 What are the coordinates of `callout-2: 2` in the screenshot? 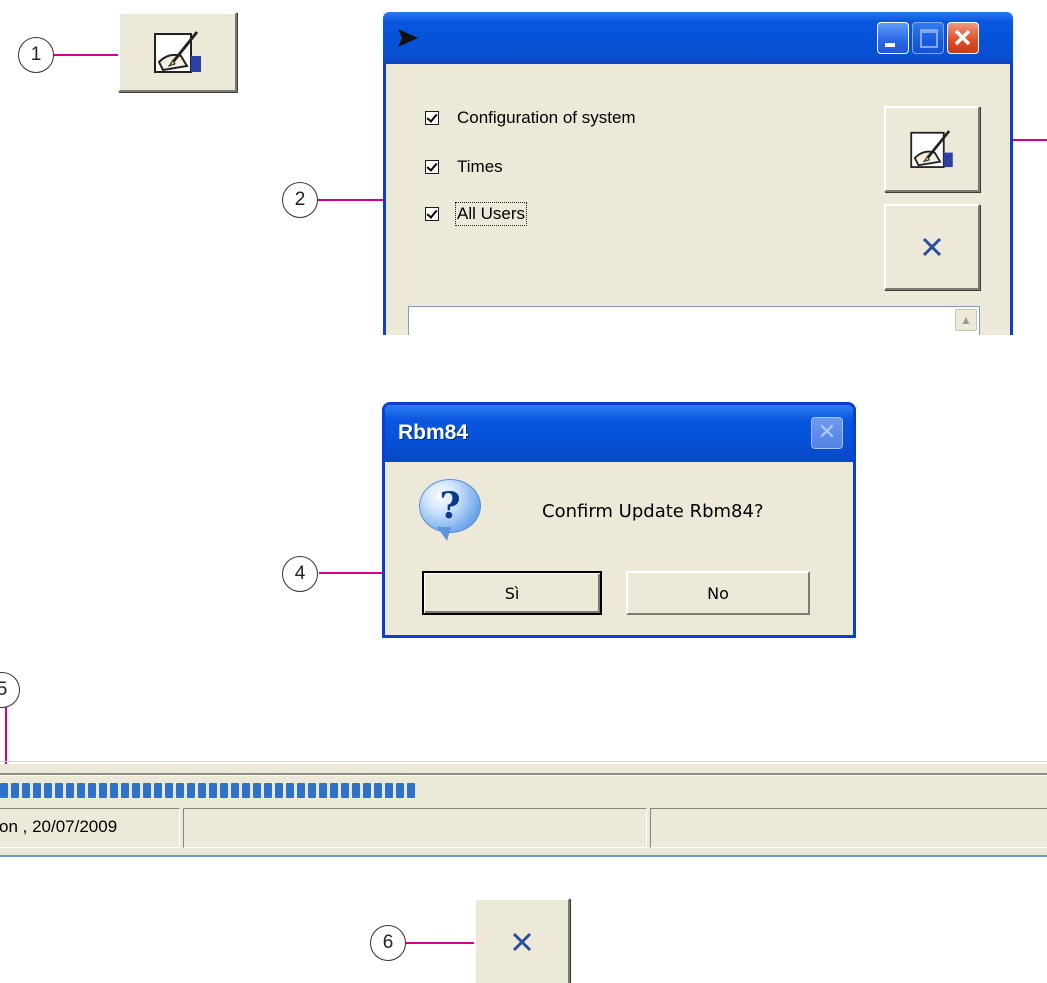 It's located at (300, 200).